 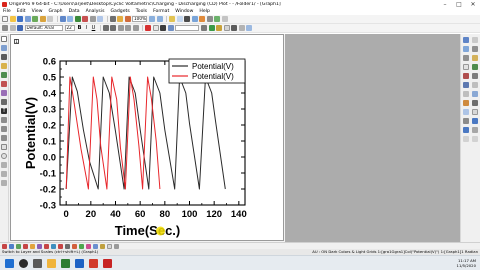 I want to click on freehand-tool-icon, so click(x=4, y=183).